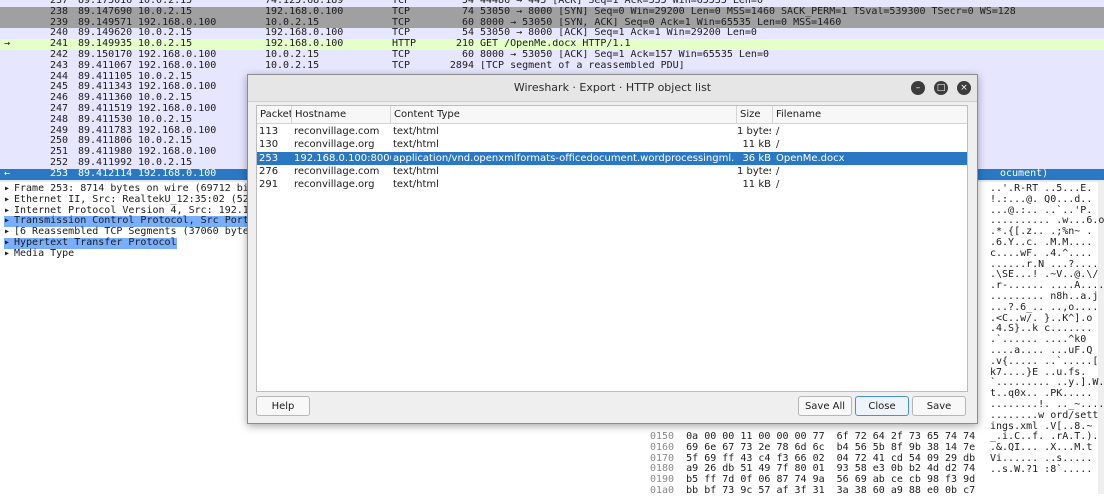 The width and height of the screenshot is (1104, 497). I want to click on scrollbar, so click(1101, 338).